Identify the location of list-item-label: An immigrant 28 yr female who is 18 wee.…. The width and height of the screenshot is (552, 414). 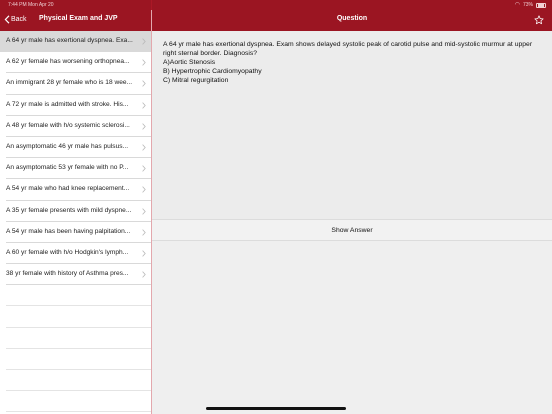
(69, 83).